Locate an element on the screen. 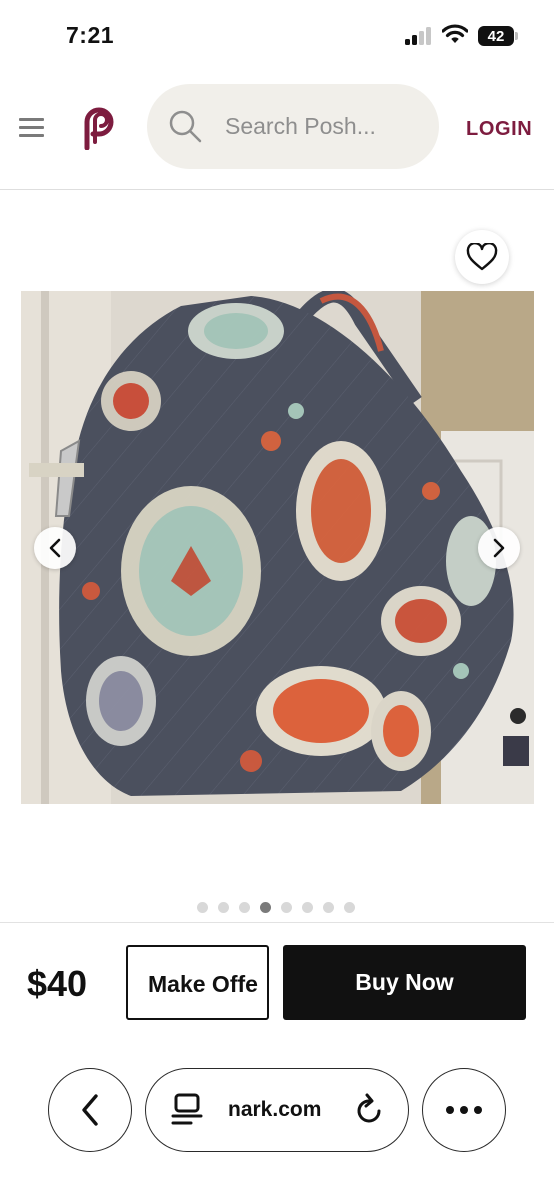 Image resolution: width=554 pixels, height=1200 pixels. more-button is located at coordinates (464, 1110).